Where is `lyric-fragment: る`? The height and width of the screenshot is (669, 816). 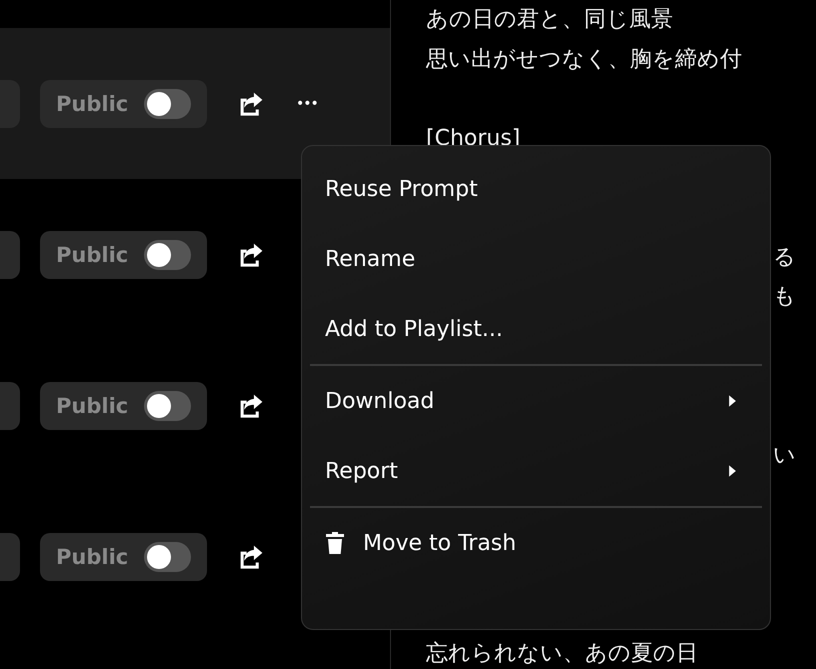 lyric-fragment: る is located at coordinates (784, 257).